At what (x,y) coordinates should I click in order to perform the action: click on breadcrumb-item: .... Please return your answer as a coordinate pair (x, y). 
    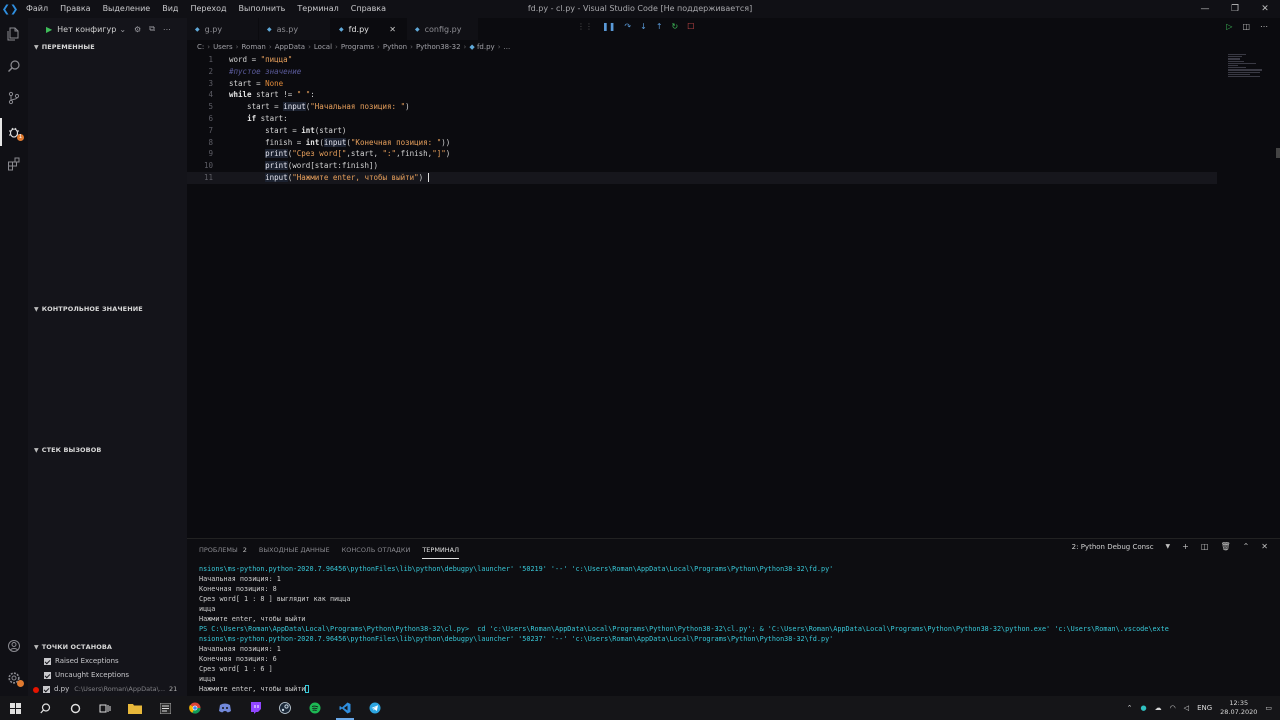
    Looking at the image, I should click on (507, 47).